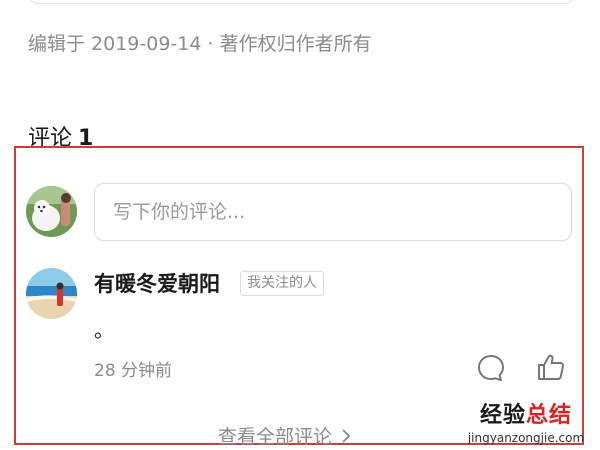 This screenshot has width=600, height=450. What do you see at coordinates (51, 211) in the screenshot?
I see `current-user-avatar` at bounding box center [51, 211].